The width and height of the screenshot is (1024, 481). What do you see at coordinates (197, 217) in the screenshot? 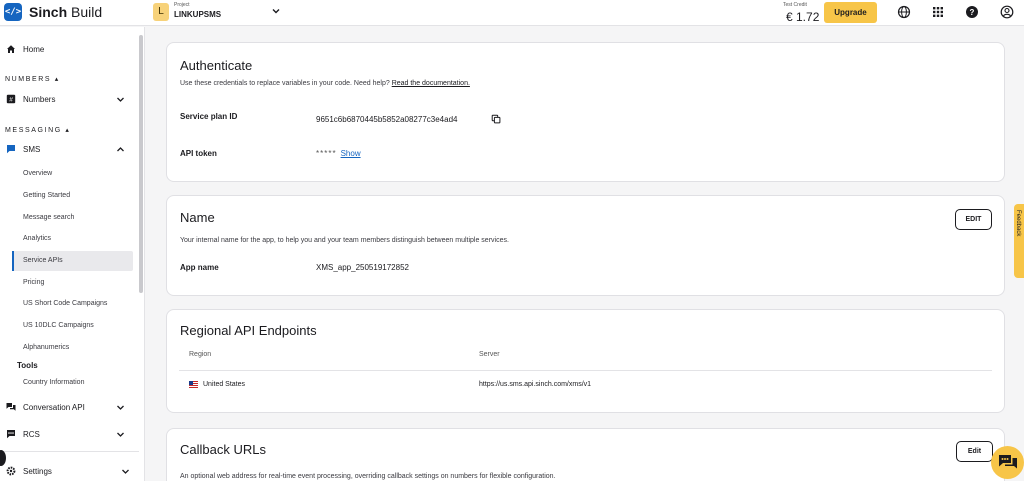
I see `name-title: Name` at bounding box center [197, 217].